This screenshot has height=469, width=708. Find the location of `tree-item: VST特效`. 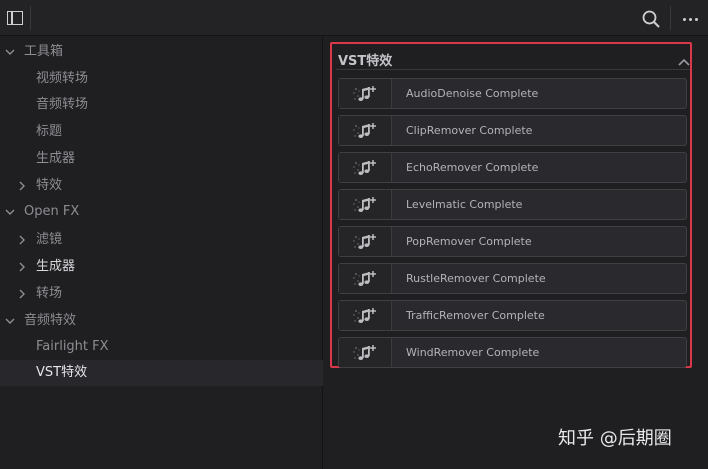

tree-item: VST特效 is located at coordinates (161, 373).